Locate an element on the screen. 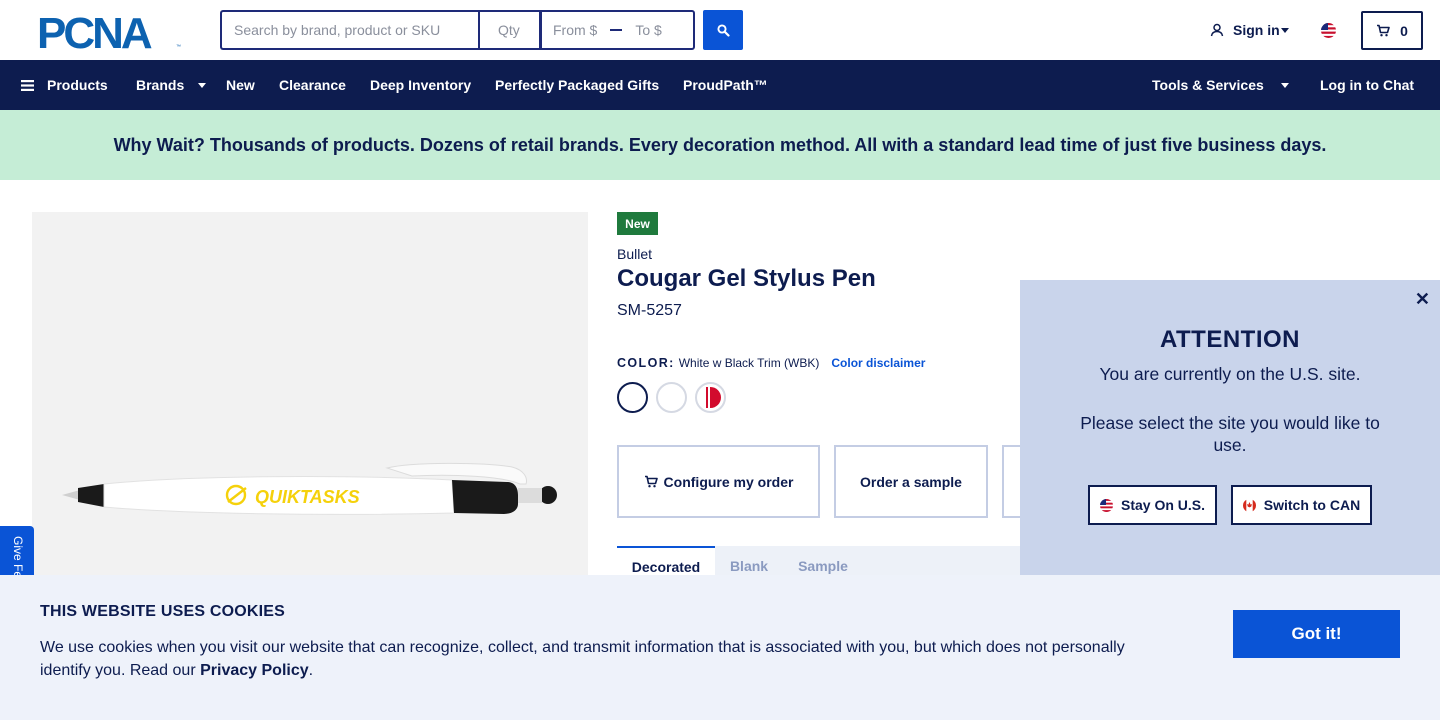 This screenshot has height=720, width=1440. product-title: Cougar Gel Stylus Pen is located at coordinates (746, 278).